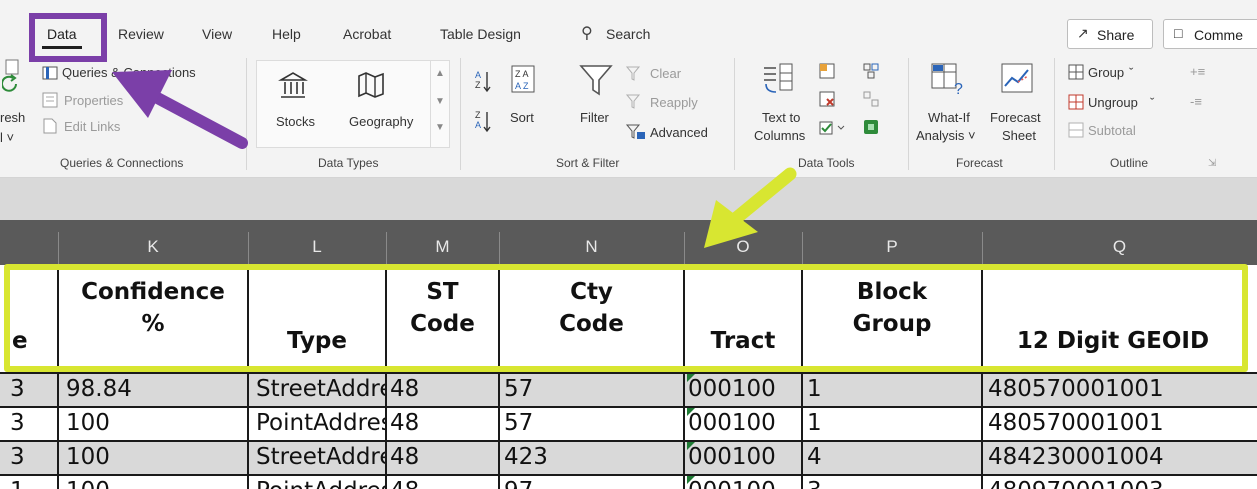 This screenshot has width=1257, height=489. What do you see at coordinates (596, 80) in the screenshot?
I see `filter-icon` at bounding box center [596, 80].